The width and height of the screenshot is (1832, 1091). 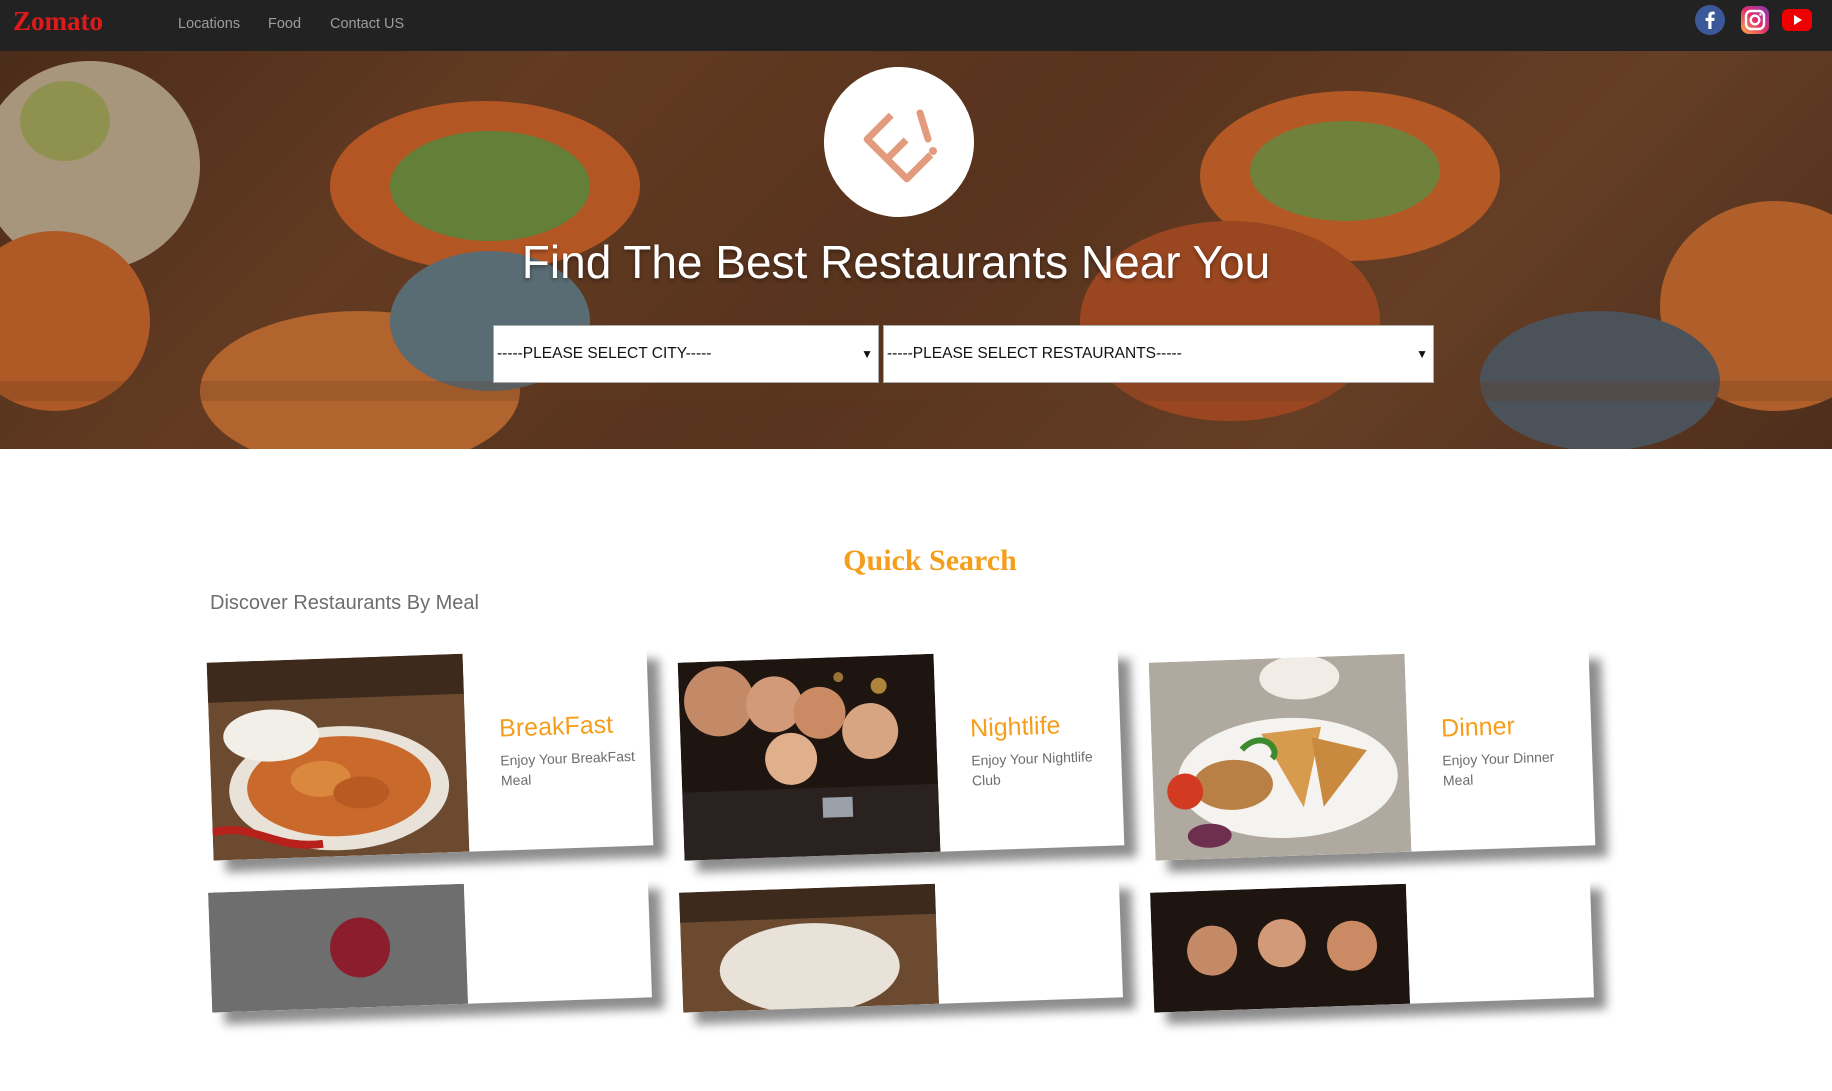 I want to click on dessert-image, so click(x=339, y=987).